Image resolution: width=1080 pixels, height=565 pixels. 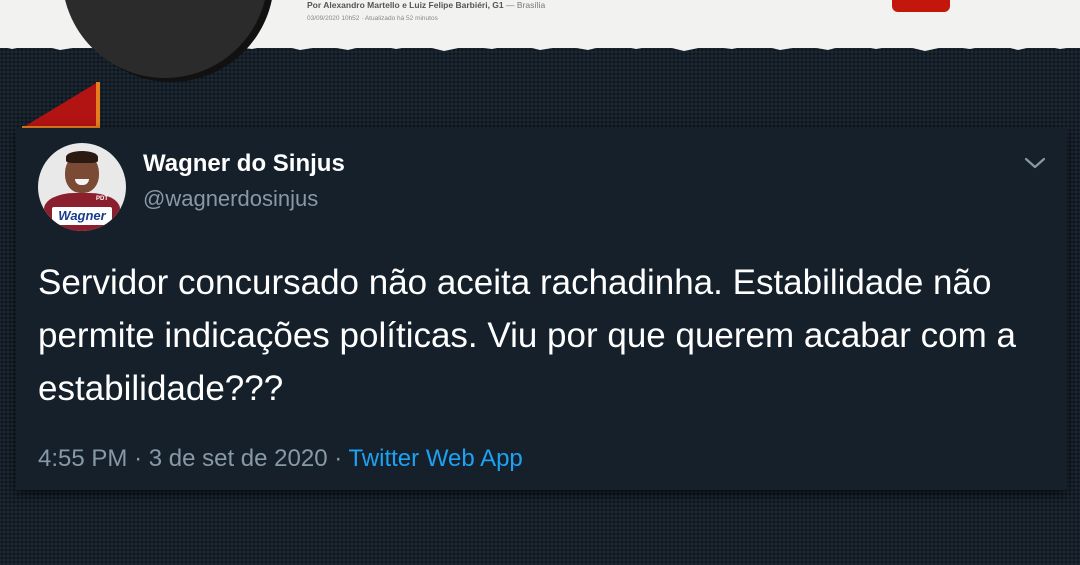 What do you see at coordinates (244, 164) in the screenshot?
I see `author-display-name: Wagner do Sinjus` at bounding box center [244, 164].